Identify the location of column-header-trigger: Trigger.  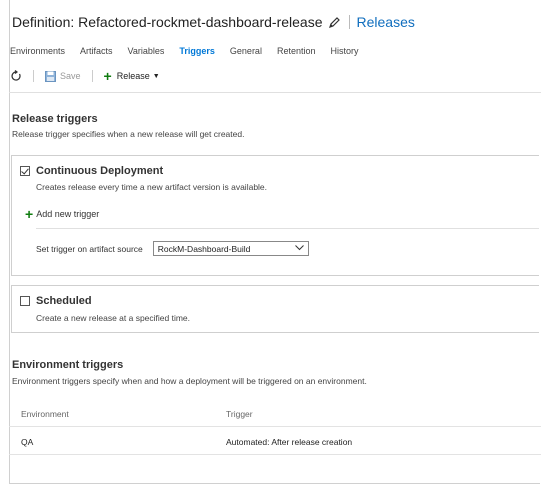
(239, 414).